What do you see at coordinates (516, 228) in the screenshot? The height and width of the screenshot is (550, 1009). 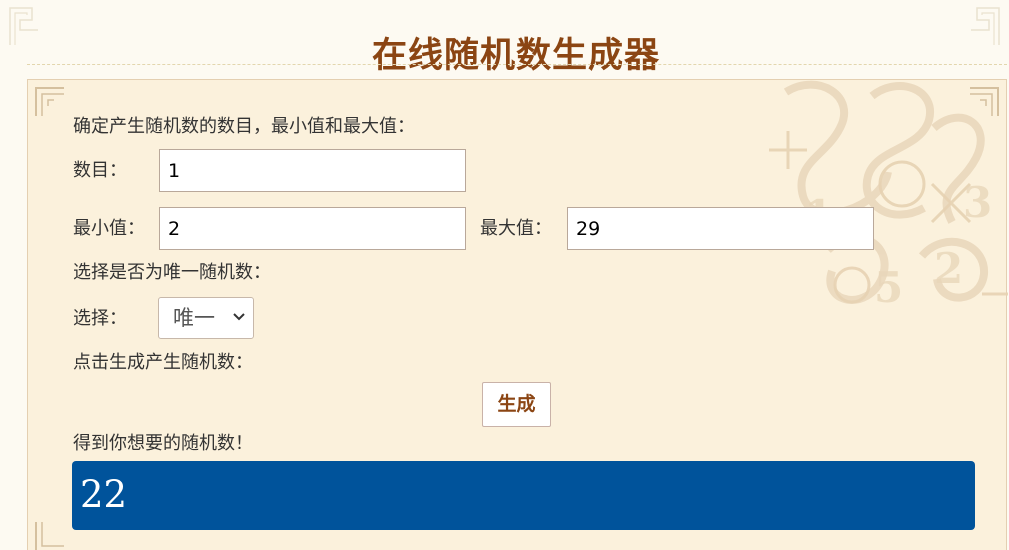 I see `maximum-label: 最大值：` at bounding box center [516, 228].